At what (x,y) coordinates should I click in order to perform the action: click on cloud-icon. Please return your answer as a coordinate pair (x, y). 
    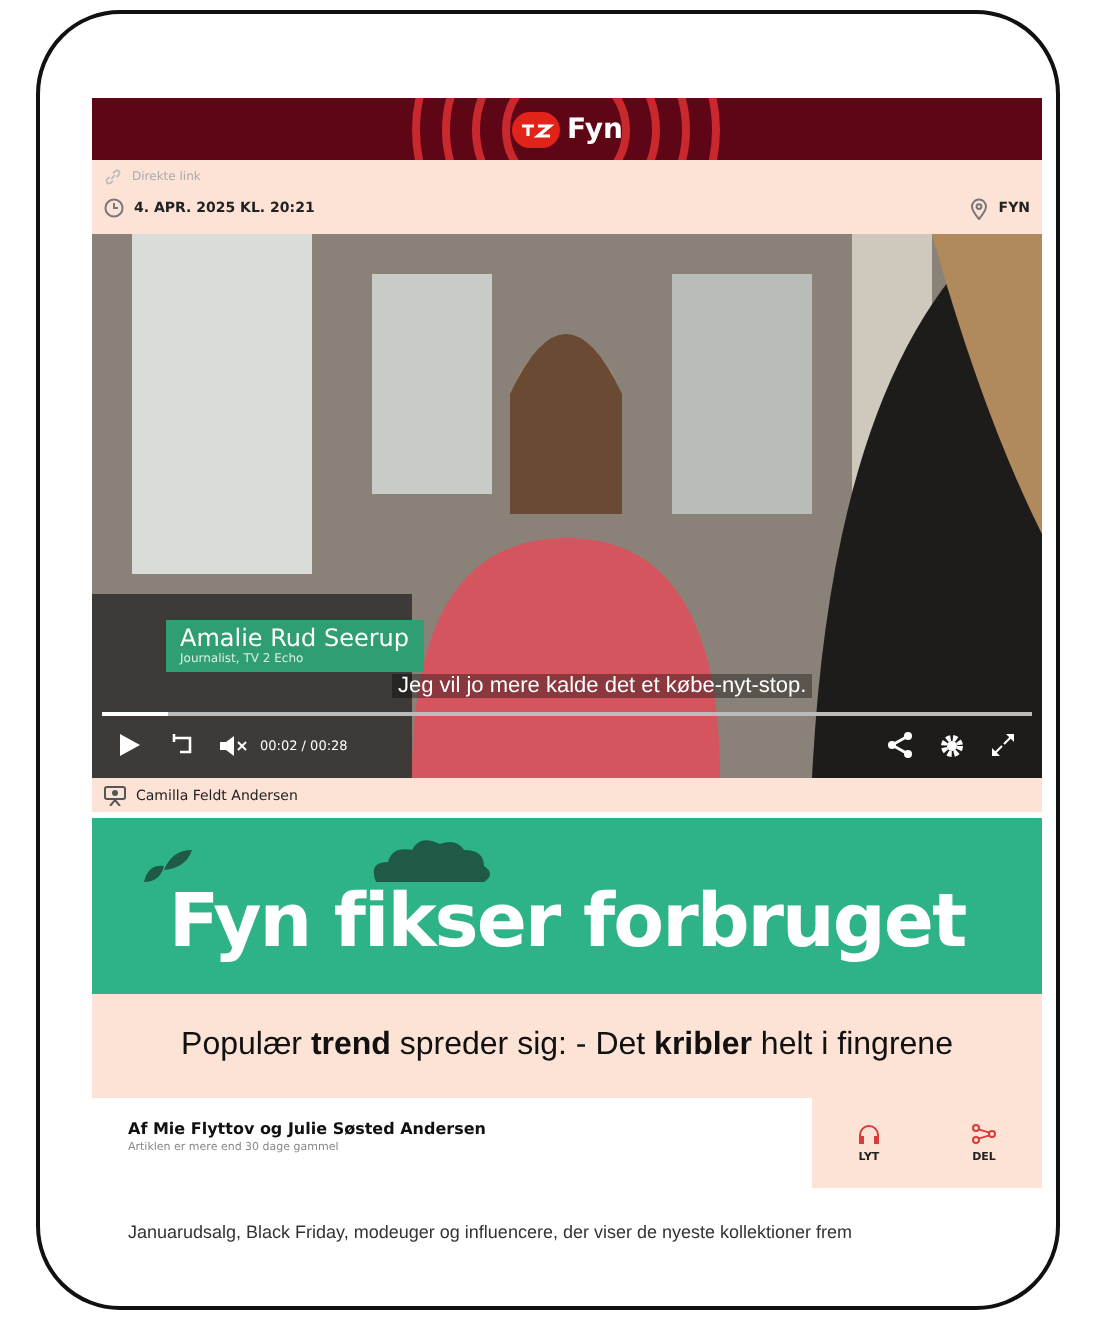
    Looking at the image, I should click on (432, 860).